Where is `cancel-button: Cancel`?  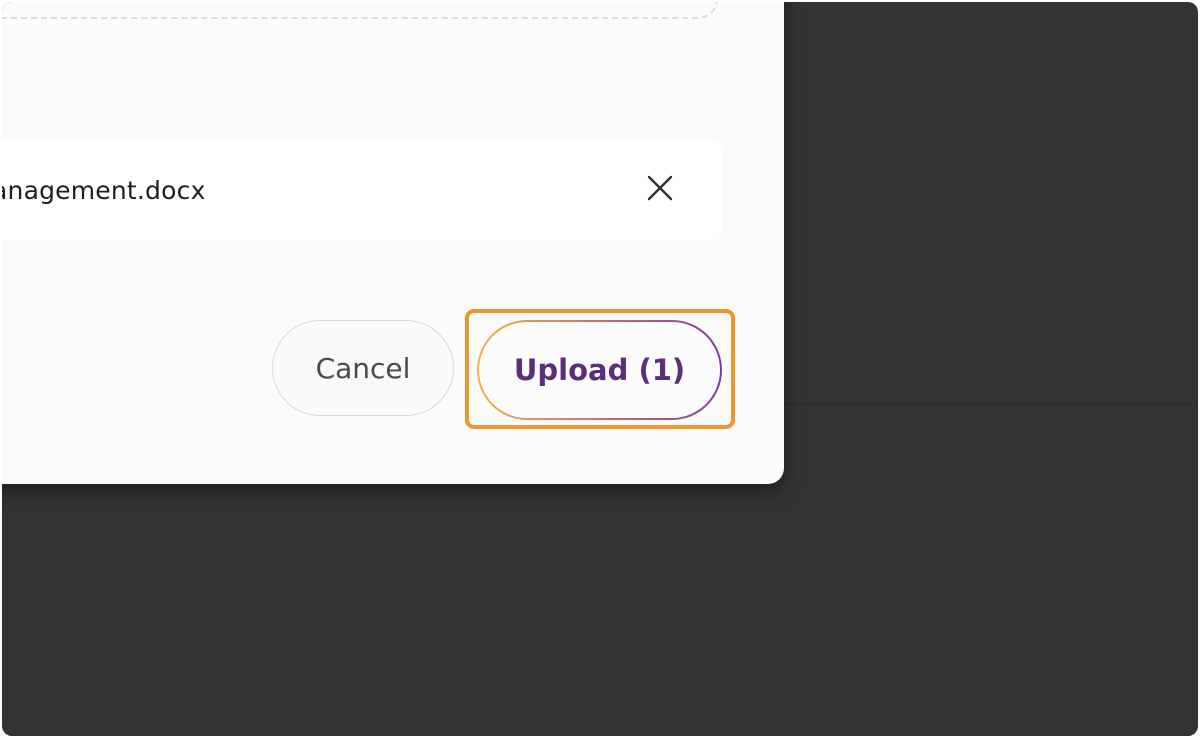 cancel-button: Cancel is located at coordinates (363, 368).